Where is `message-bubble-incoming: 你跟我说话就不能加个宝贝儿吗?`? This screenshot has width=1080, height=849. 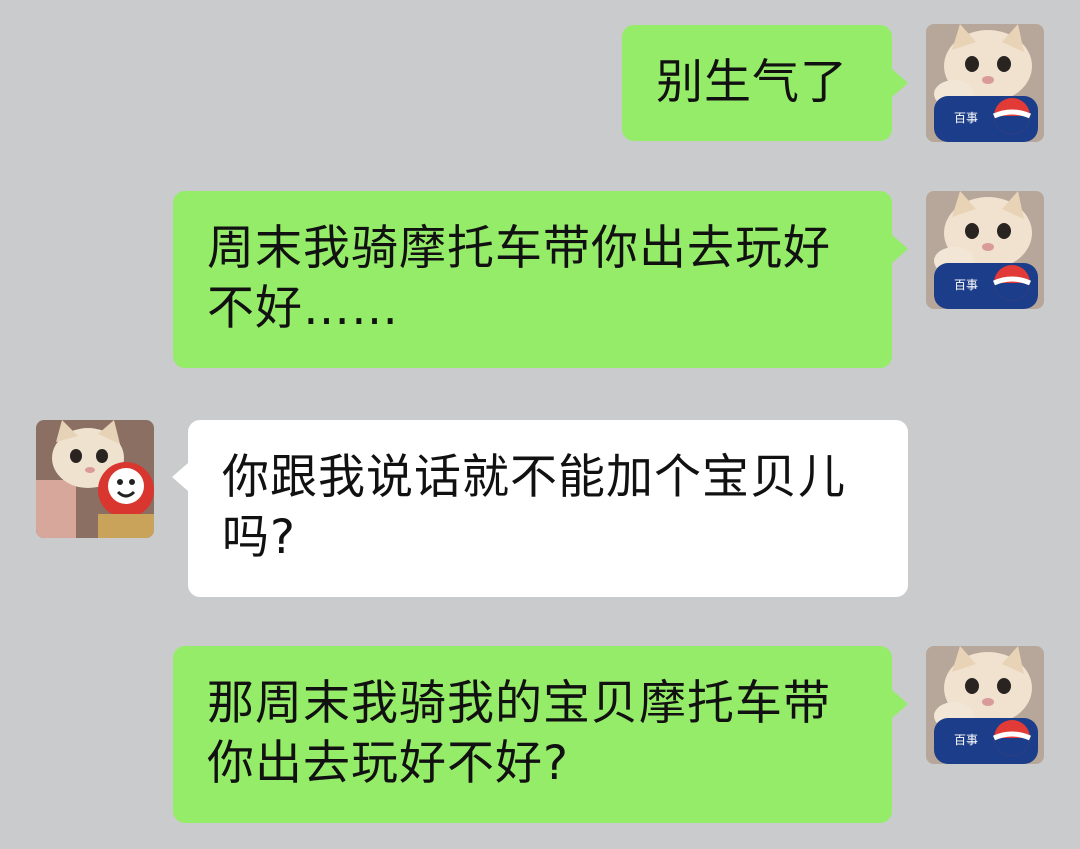
message-bubble-incoming: 你跟我说话就不能加个宝贝儿吗? is located at coordinates (548, 508).